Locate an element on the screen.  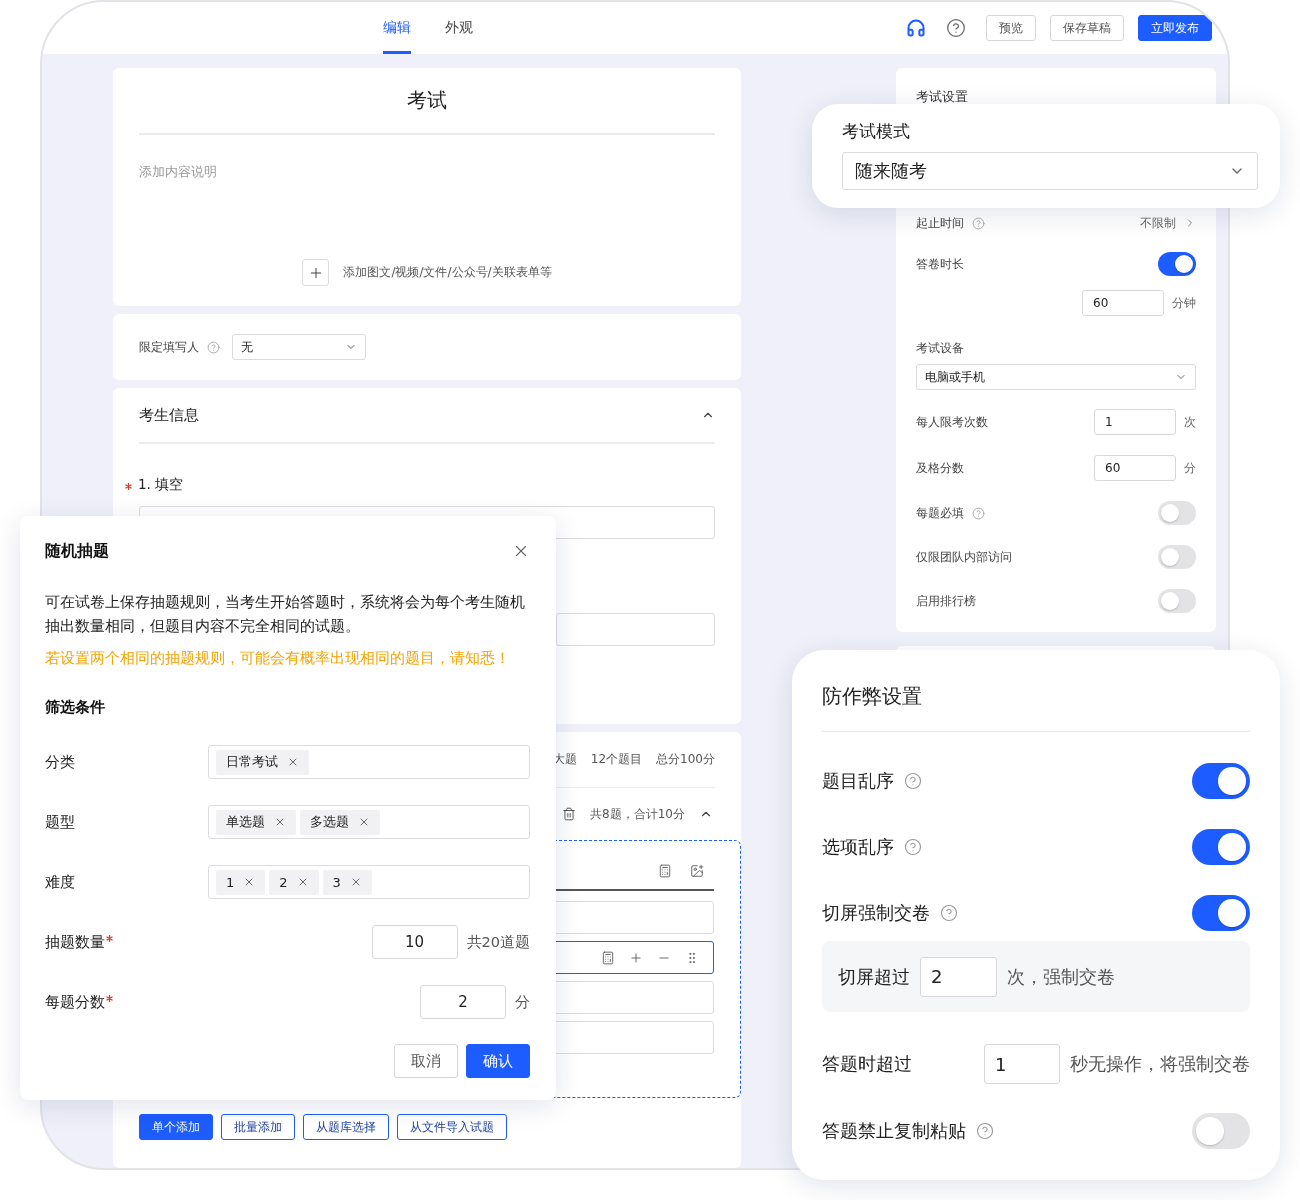
setting-label: 选项乱序 is located at coordinates (858, 847).